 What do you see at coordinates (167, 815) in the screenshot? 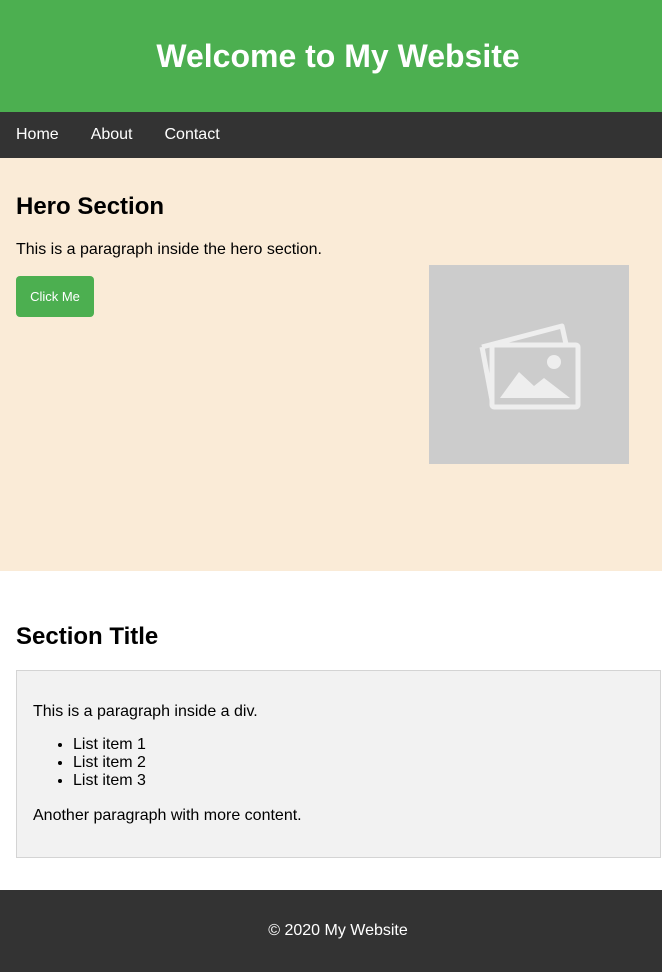
I see `content-paragraph-2: Another paragraph with more content.` at bounding box center [167, 815].